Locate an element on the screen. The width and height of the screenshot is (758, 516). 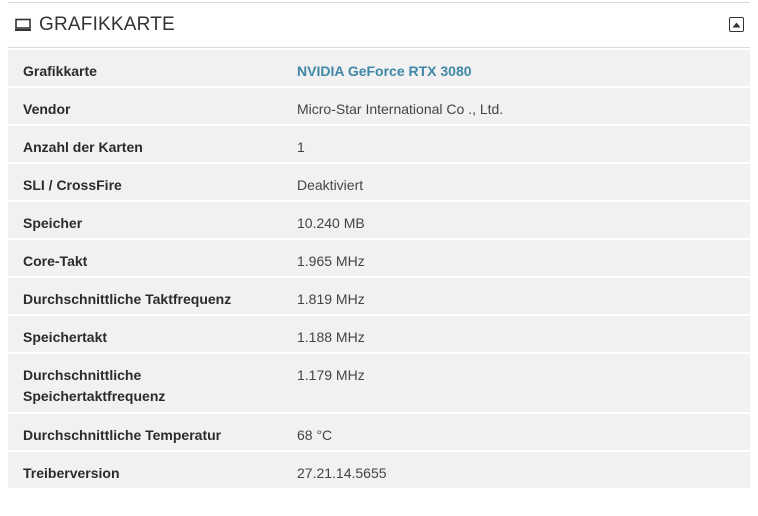
row-label: Grafikkarte is located at coordinates (60, 71).